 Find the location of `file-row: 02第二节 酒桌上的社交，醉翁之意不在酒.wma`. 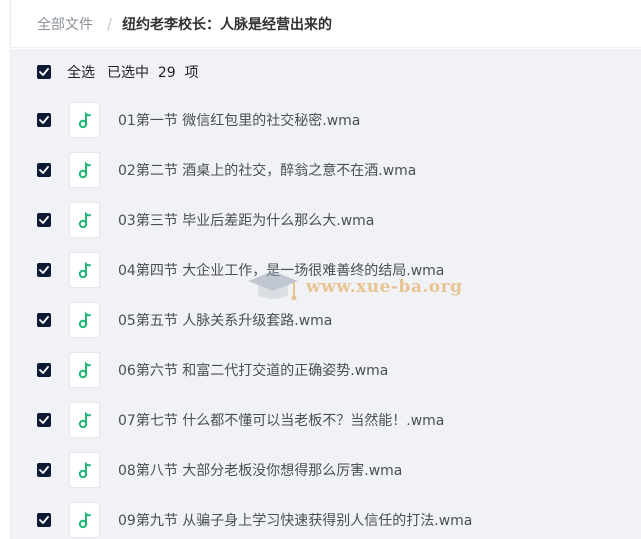

file-row: 02第二节 酒桌上的社交，醉翁之意不在酒.wma is located at coordinates (326, 170).